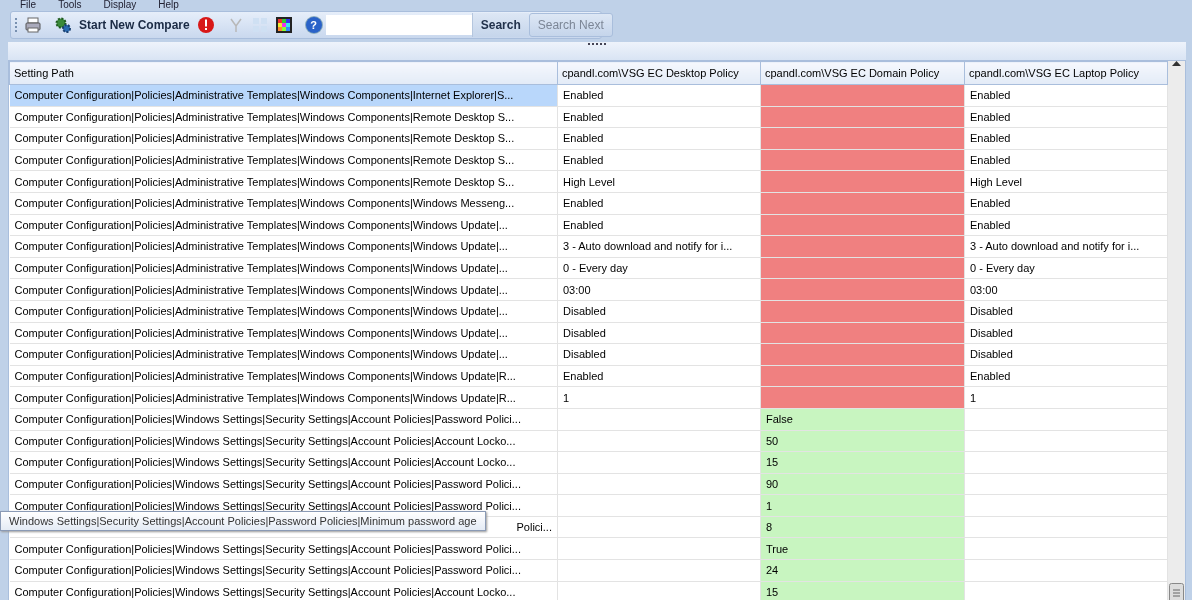 This screenshot has height=600, width=1192. What do you see at coordinates (862, 570) in the screenshot?
I see `table-cell: 24` at bounding box center [862, 570].